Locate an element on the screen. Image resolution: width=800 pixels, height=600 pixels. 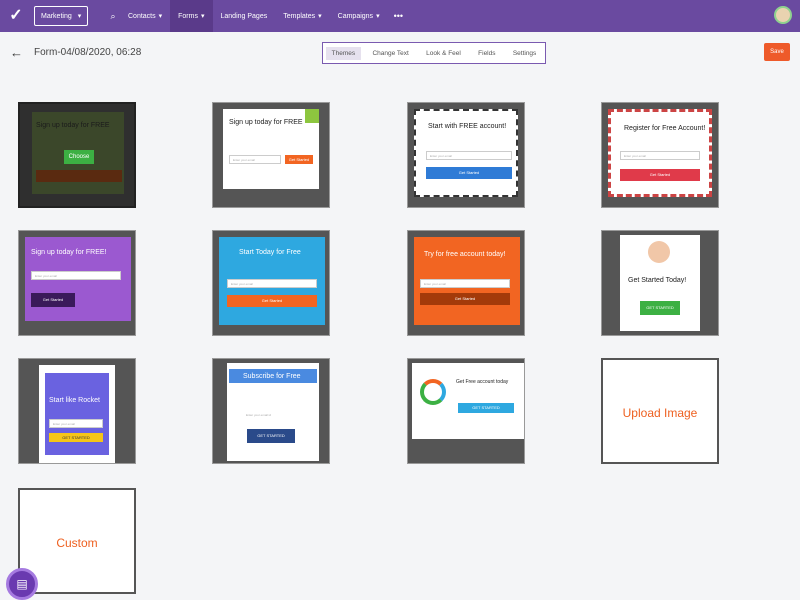
theme-title: Get Started Today! is located at coordinates (657, 280).